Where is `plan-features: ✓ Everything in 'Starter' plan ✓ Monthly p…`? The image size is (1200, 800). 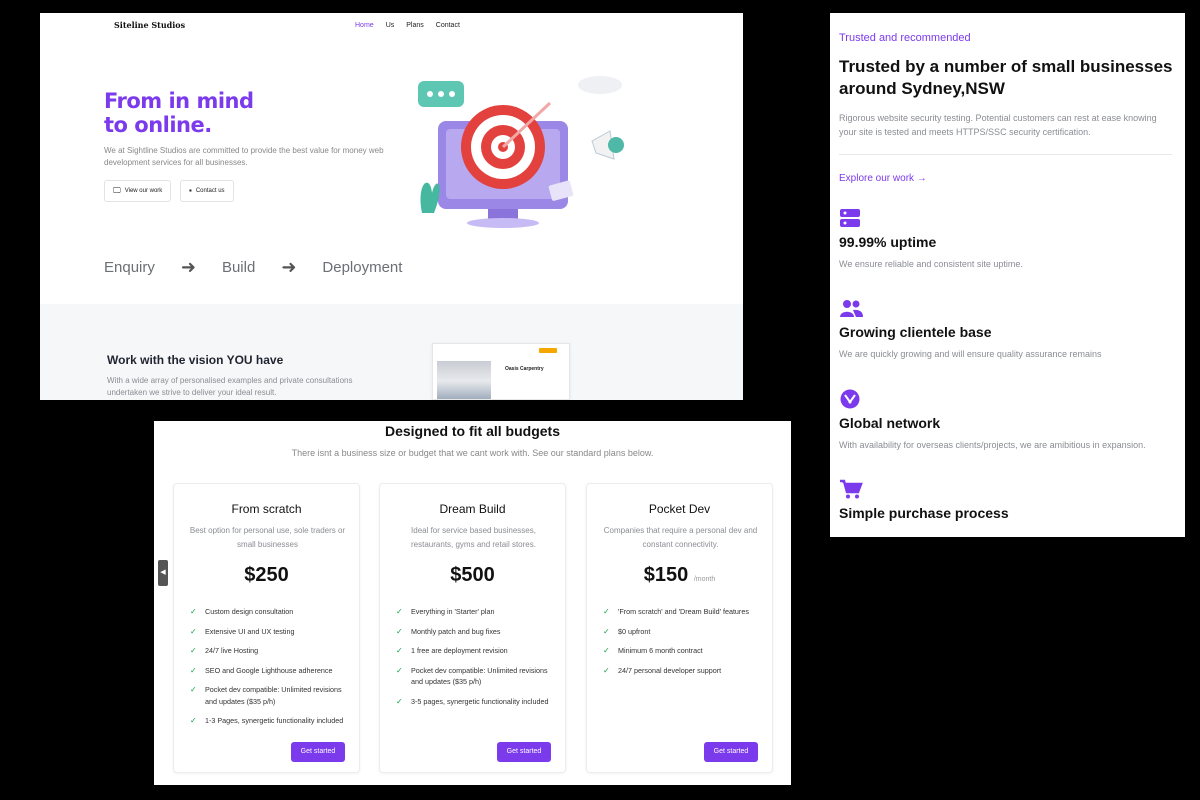 plan-features: ✓ Everything in 'Starter' plan ✓ Monthly p… is located at coordinates (476, 660).